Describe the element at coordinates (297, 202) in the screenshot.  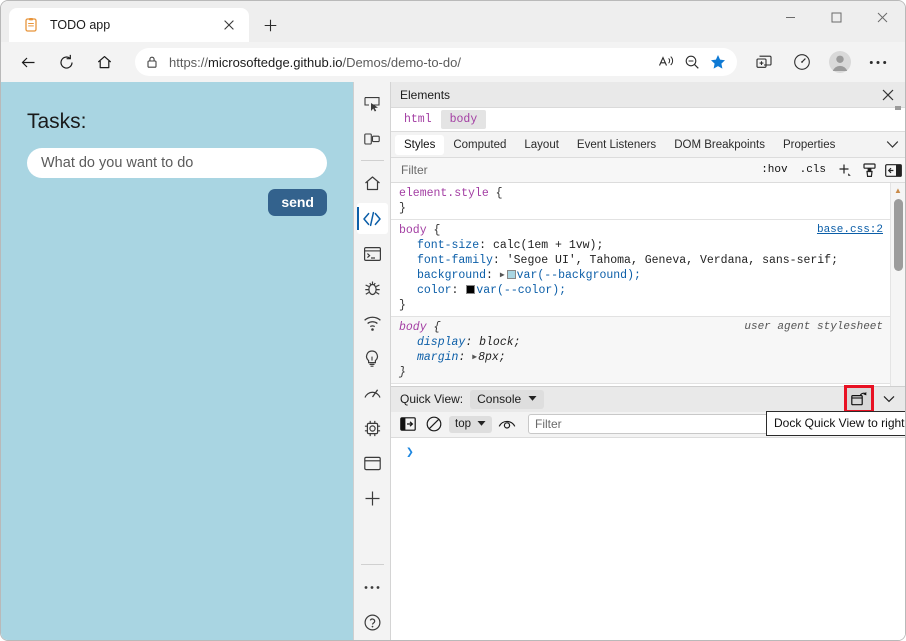
I see `send-button: send` at that location.